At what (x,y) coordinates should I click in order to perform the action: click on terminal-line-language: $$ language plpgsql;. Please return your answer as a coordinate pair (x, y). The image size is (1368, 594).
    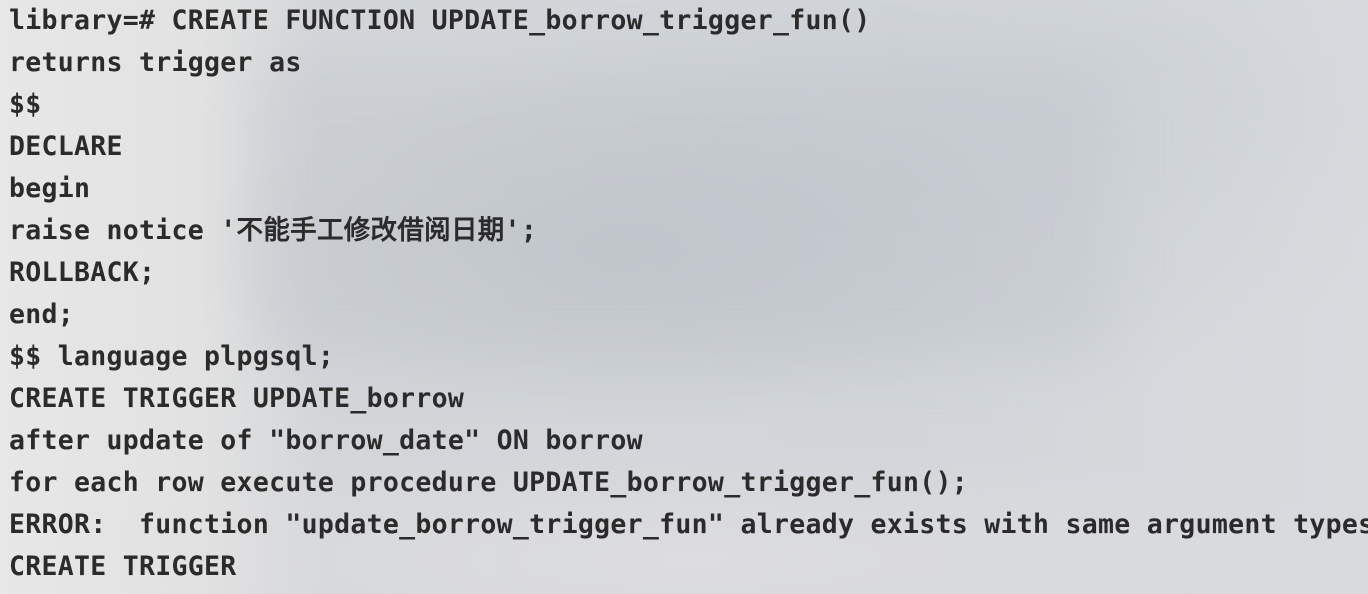
    Looking at the image, I should click on (172, 356).